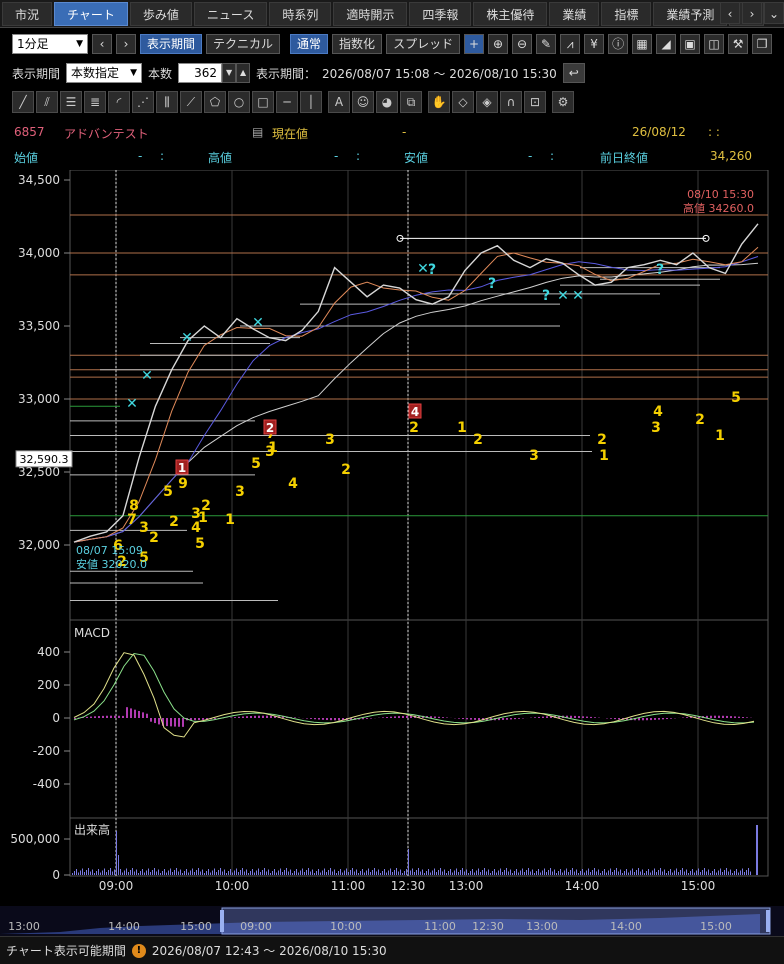  Describe the element at coordinates (573, 73) in the screenshot. I see `undo-icon: ↩` at that location.